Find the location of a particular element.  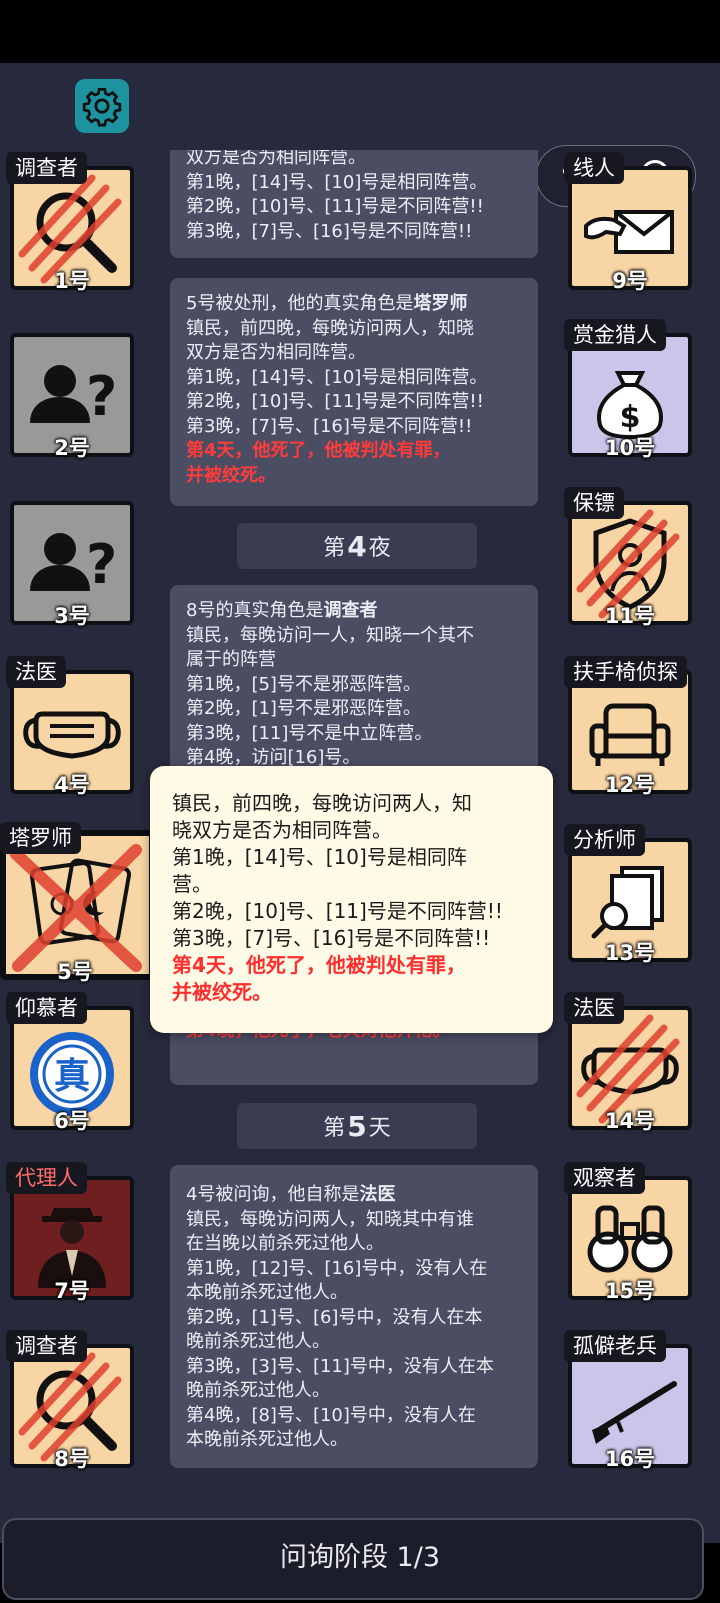

role-tag: 仰慕者 is located at coordinates (46, 1008).